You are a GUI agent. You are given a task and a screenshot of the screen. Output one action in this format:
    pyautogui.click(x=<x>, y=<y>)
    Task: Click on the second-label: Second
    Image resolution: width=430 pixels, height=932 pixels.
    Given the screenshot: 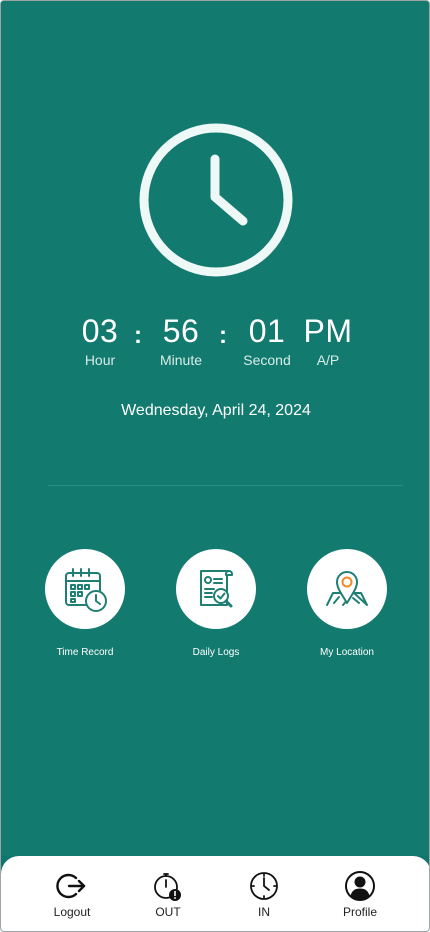 What is the action you would take?
    pyautogui.click(x=267, y=360)
    